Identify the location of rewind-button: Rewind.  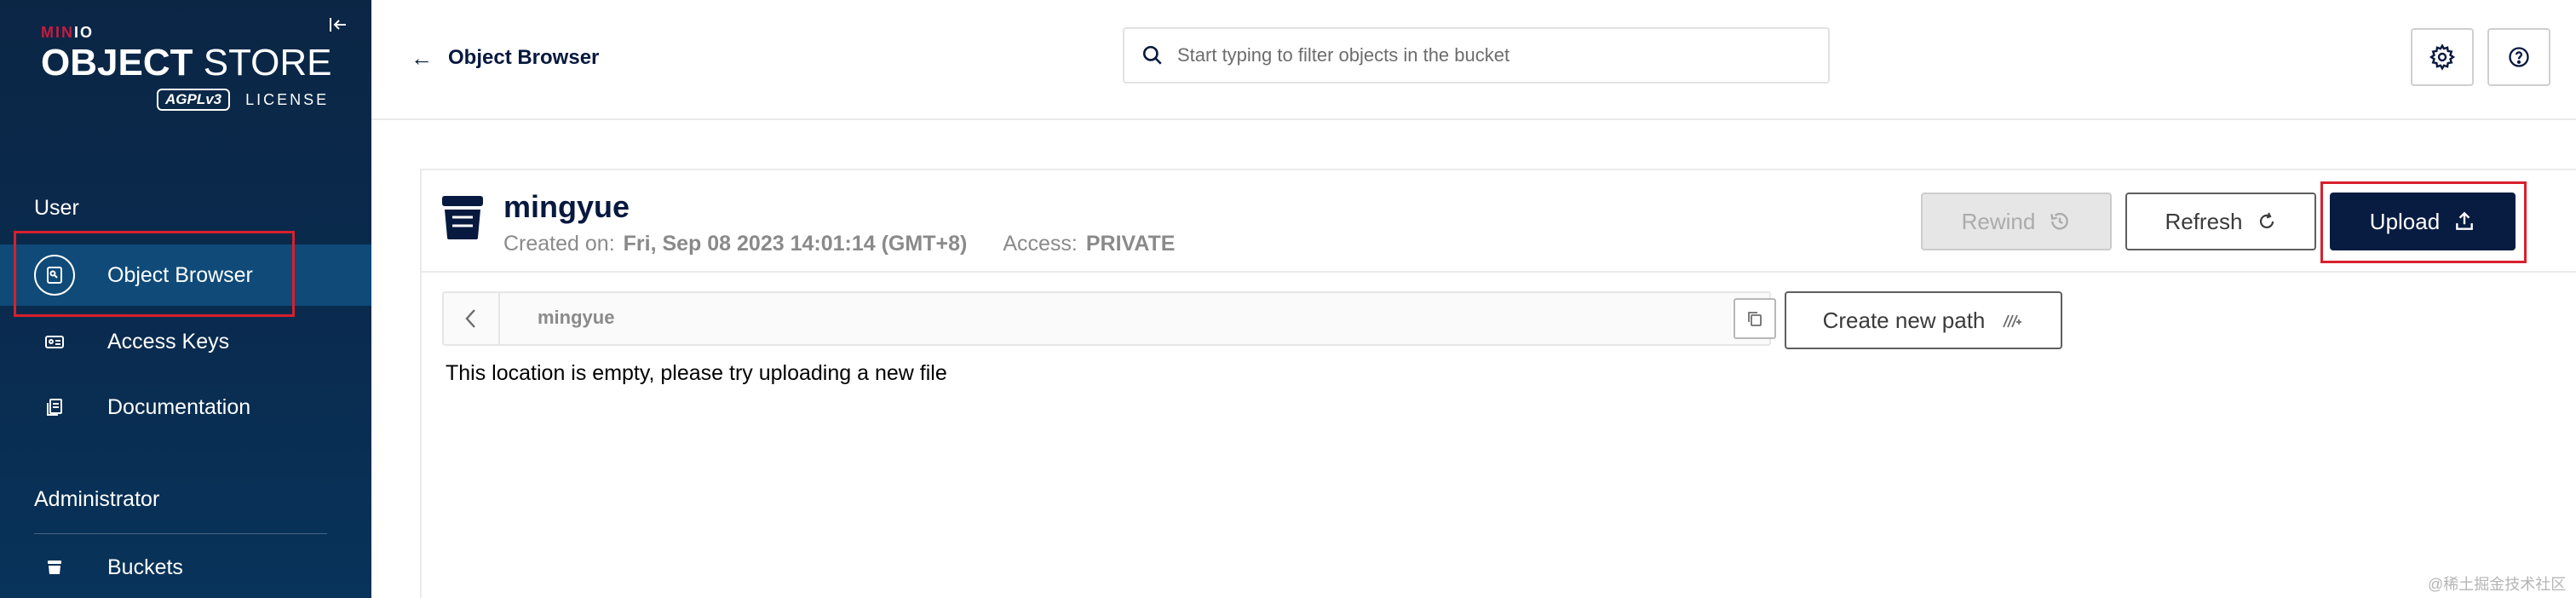
(2017, 222).